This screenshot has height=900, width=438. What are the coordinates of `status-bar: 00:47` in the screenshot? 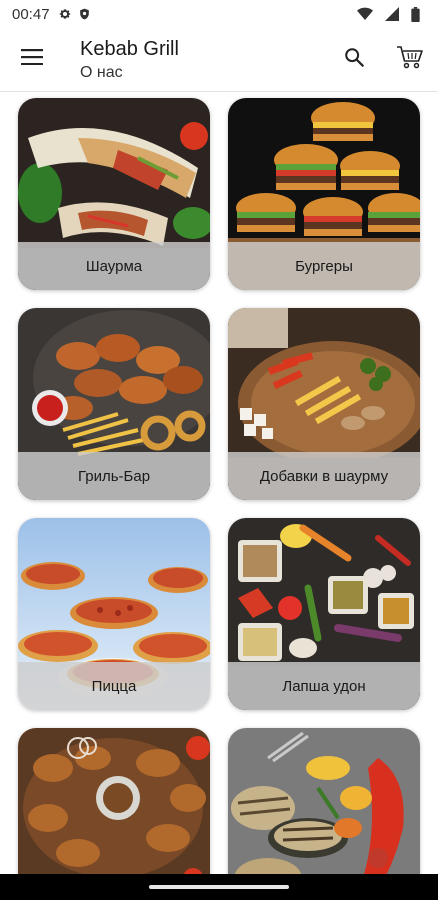 It's located at (219, 14).